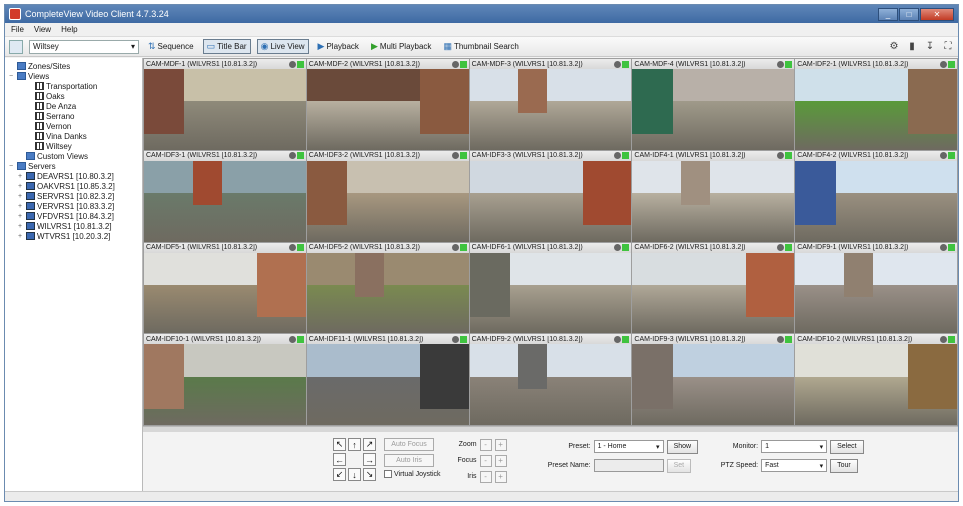 The width and height of the screenshot is (963, 506). What do you see at coordinates (73, 136) in the screenshot?
I see `tree-item: Vina Danks` at bounding box center [73, 136].